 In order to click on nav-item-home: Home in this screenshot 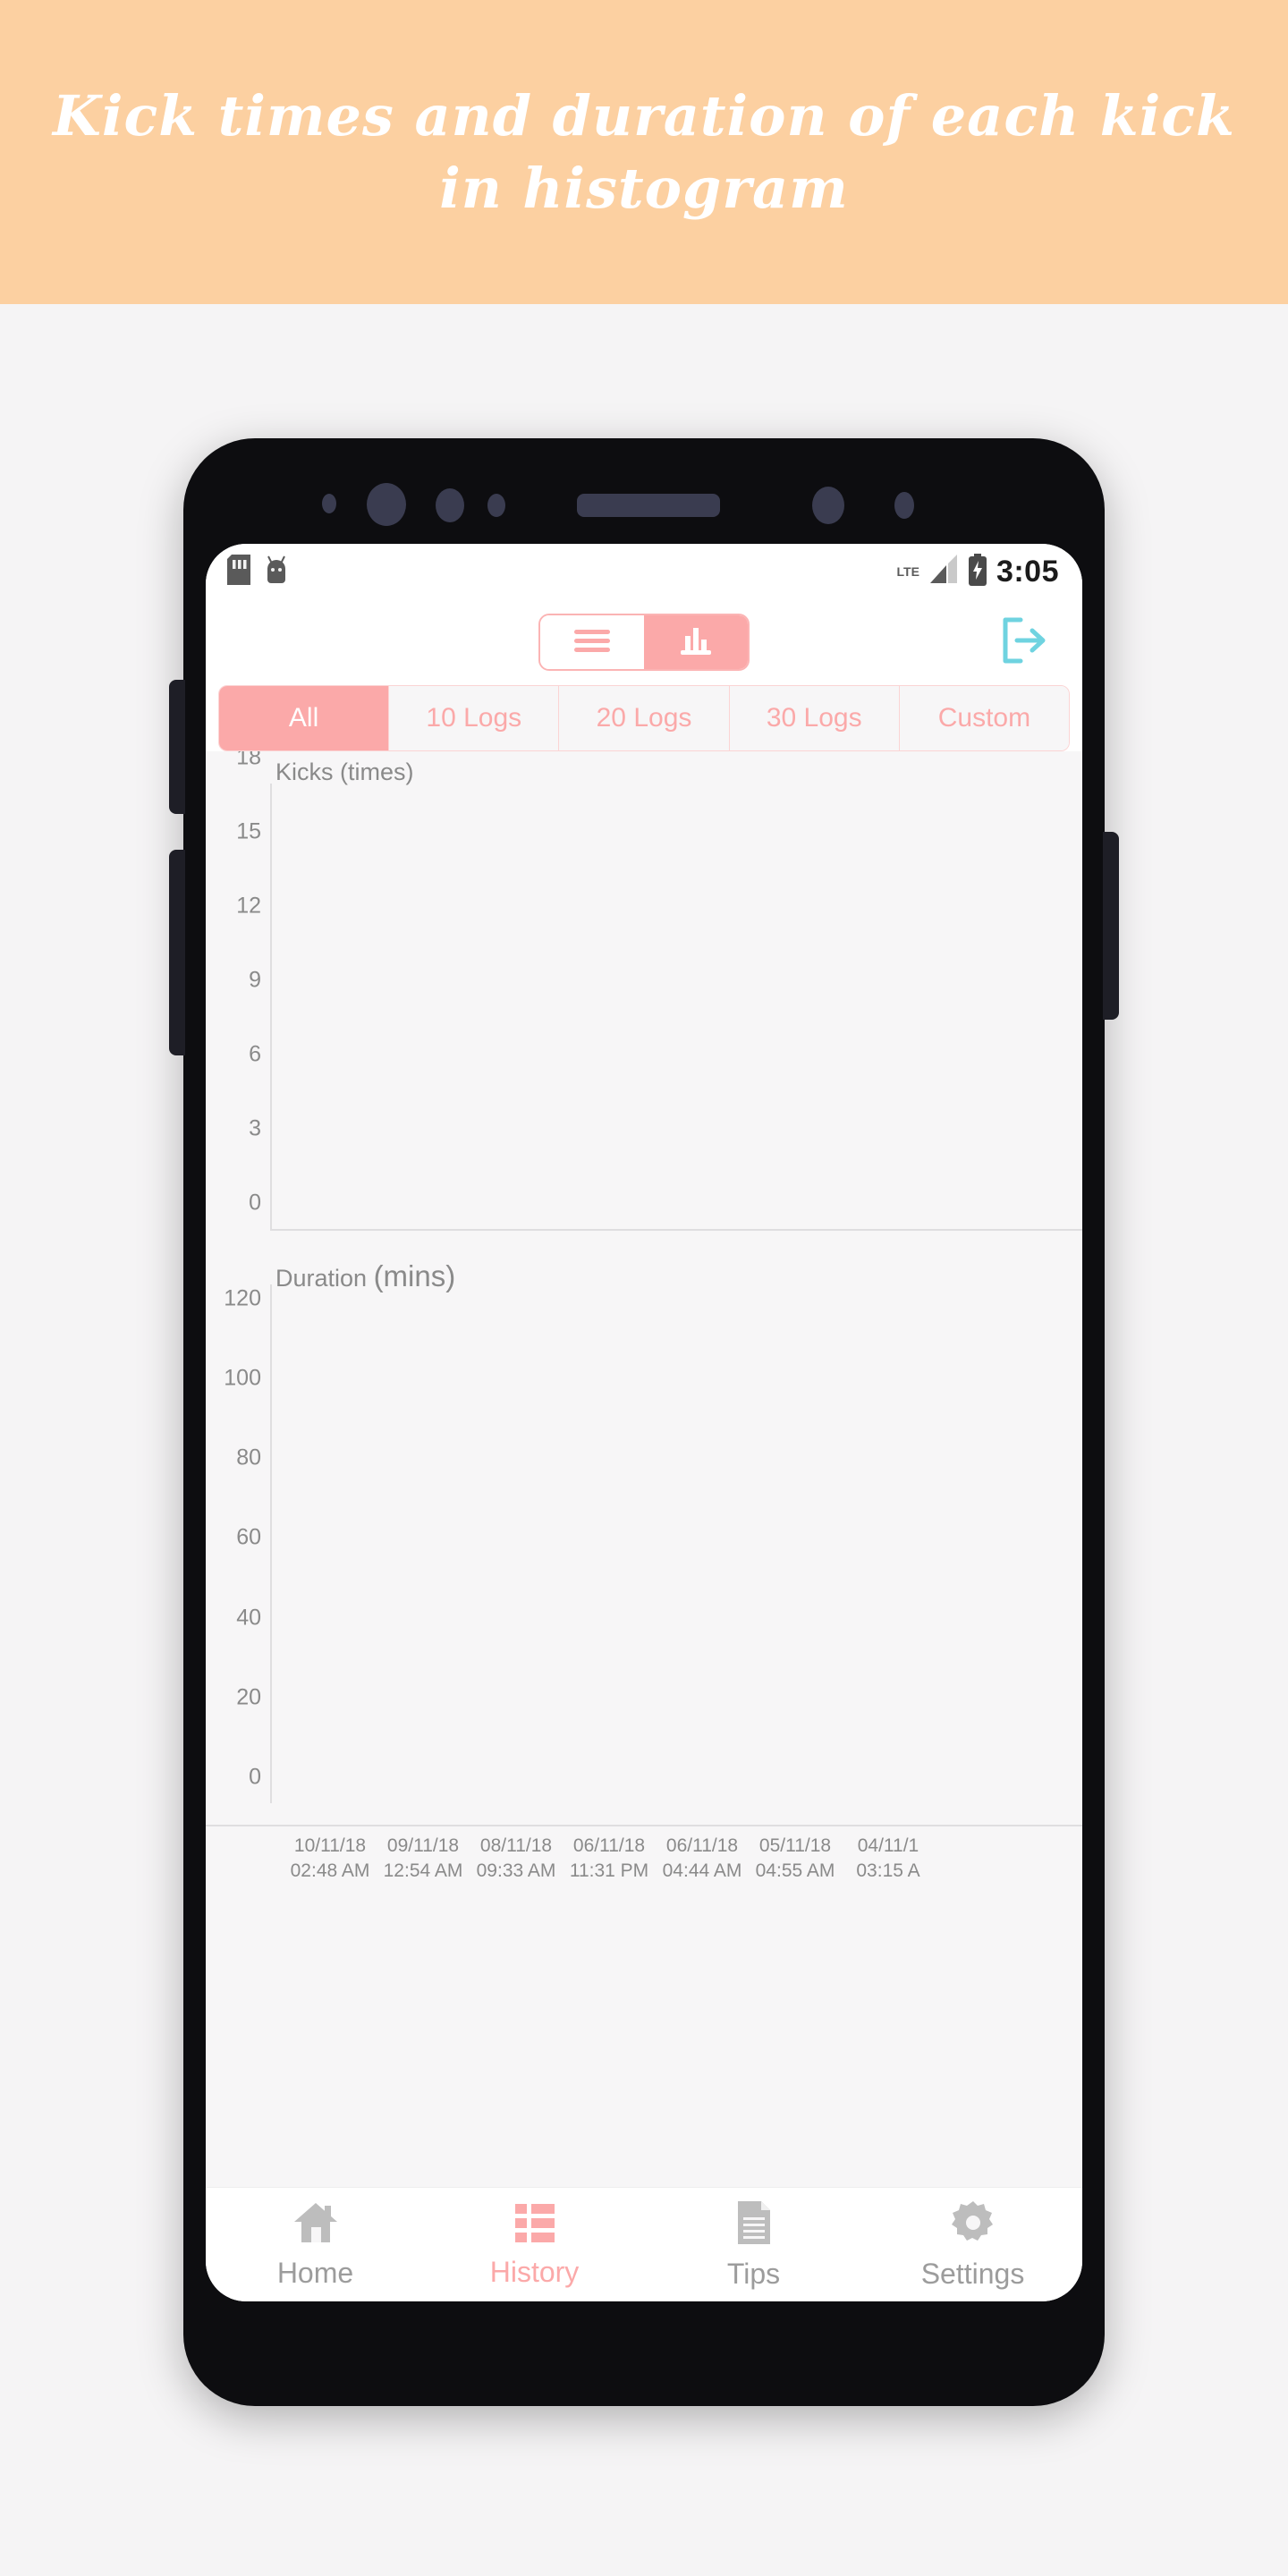, I will do `click(315, 2245)`.